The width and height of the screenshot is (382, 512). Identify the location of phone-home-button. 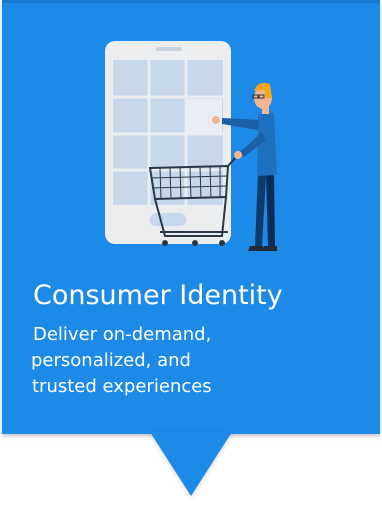
(168, 219).